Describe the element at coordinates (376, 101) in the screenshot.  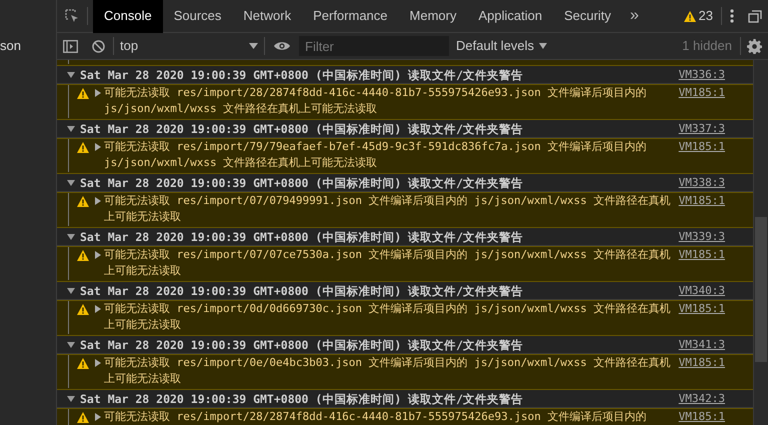
I see `warning-message: 可能无法读取 res/import/28/2874f8dd-416c-4440-81b7-555975426e93.json 文件编译后项目内的 js/json/wxml/wxss 文件路径在真机上可能无法读取` at that location.